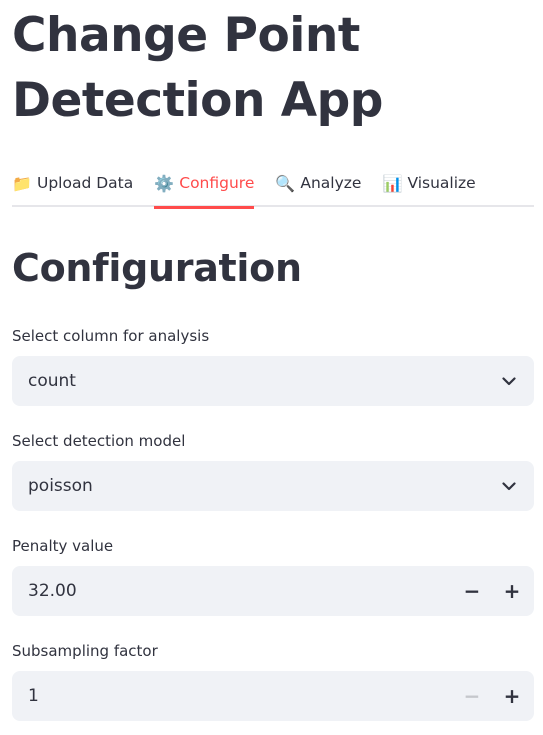 The width and height of the screenshot is (543, 735). I want to click on penalty-input: 32.00 − +, so click(273, 591).